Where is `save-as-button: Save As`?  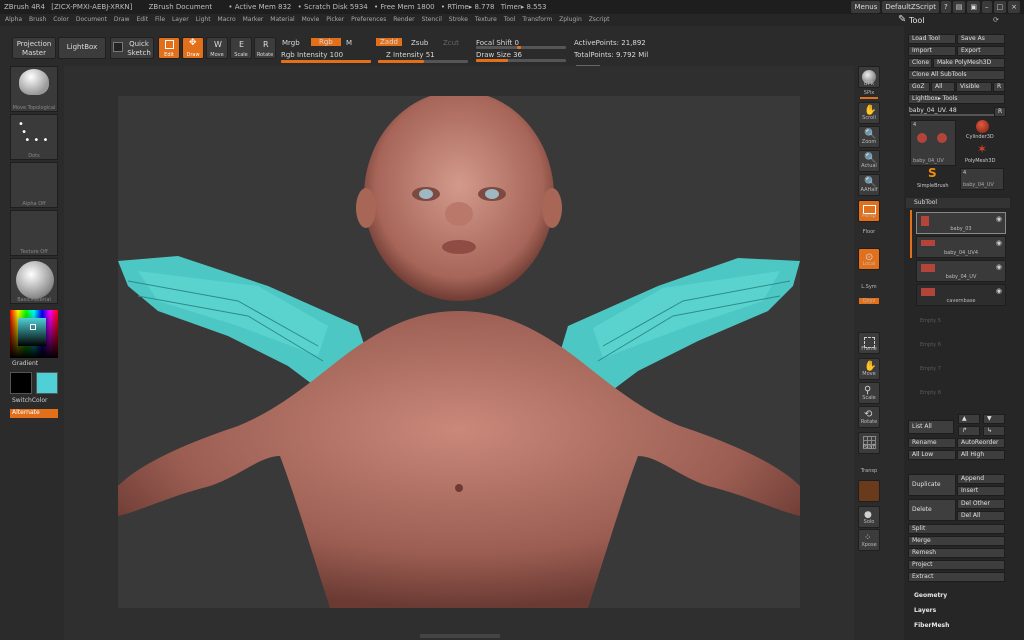
save-as-button: Save As is located at coordinates (981, 39).